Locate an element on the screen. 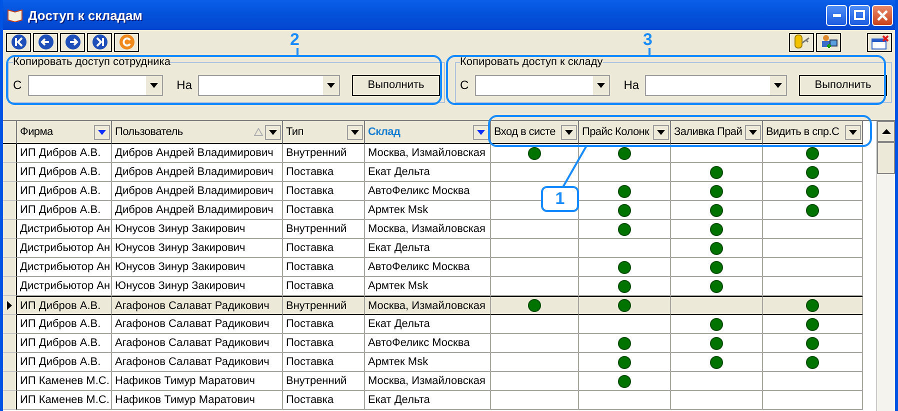  next-button is located at coordinates (72, 42).